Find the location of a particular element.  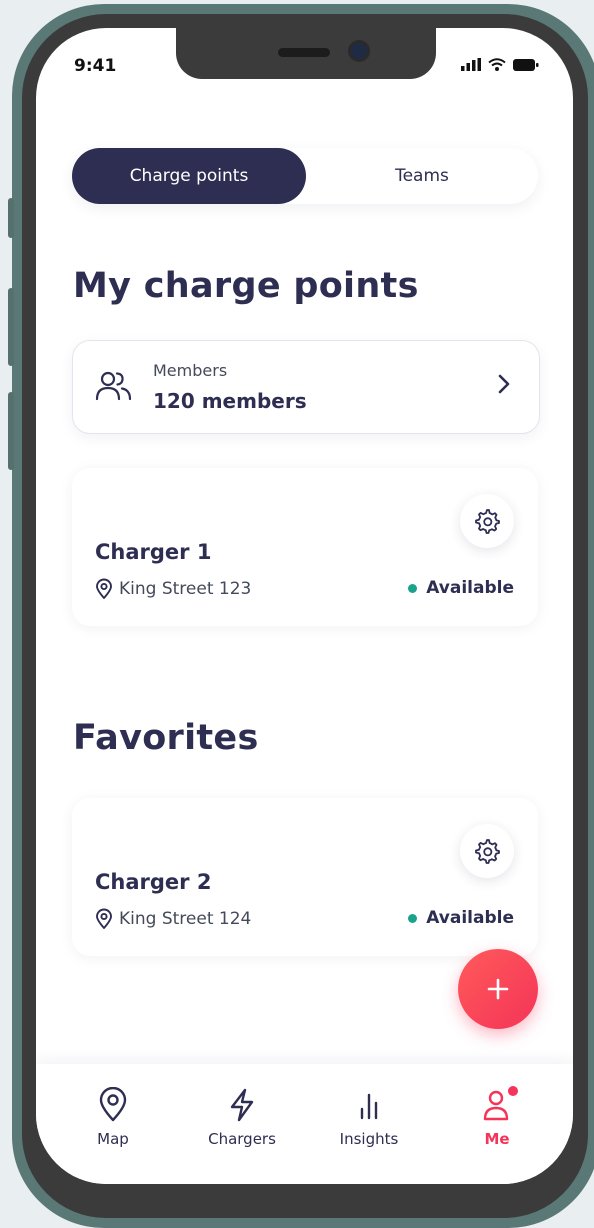

tab-charge-points: Charge points is located at coordinates (189, 176).